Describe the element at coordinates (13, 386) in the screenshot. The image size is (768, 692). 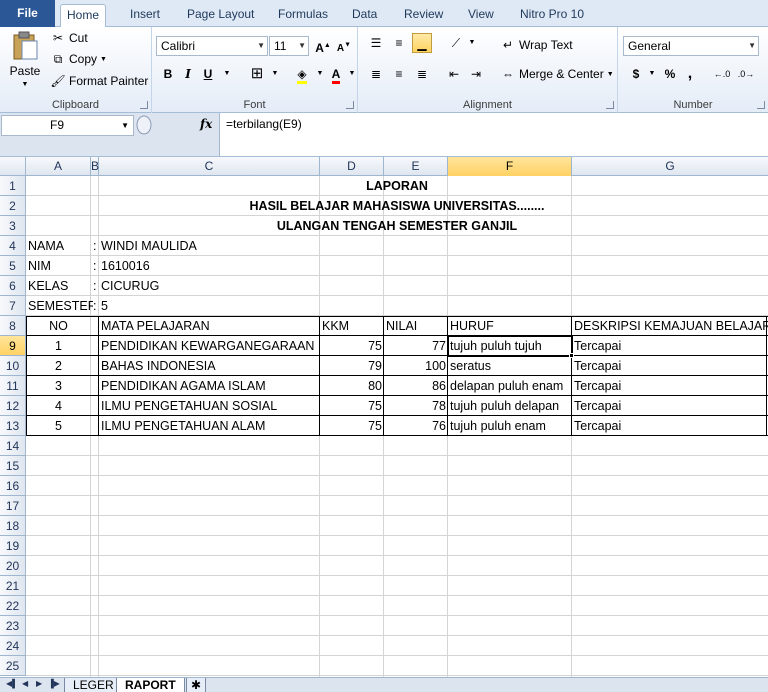
I see `row-header-11: 11` at that location.